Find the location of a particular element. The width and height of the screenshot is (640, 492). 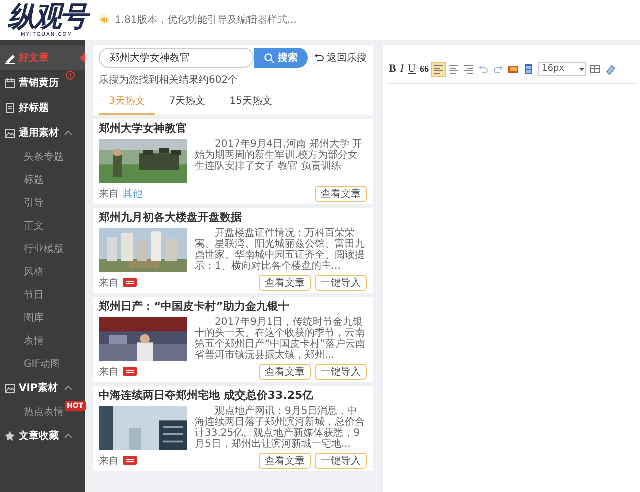

article-summary: 2017年9月4日,河南 郑州大学 开始为期两周的新生军训,校方为部分女生连队安排了女子 教官 负责训练 is located at coordinates (279, 156).